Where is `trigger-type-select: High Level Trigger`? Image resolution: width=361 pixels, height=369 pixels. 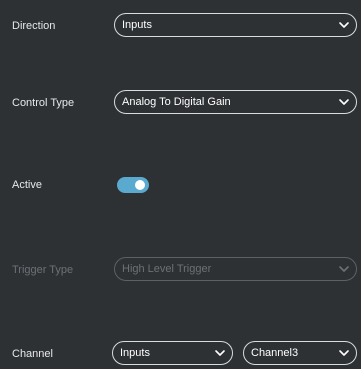 trigger-type-select: High Level Trigger is located at coordinates (235, 269).